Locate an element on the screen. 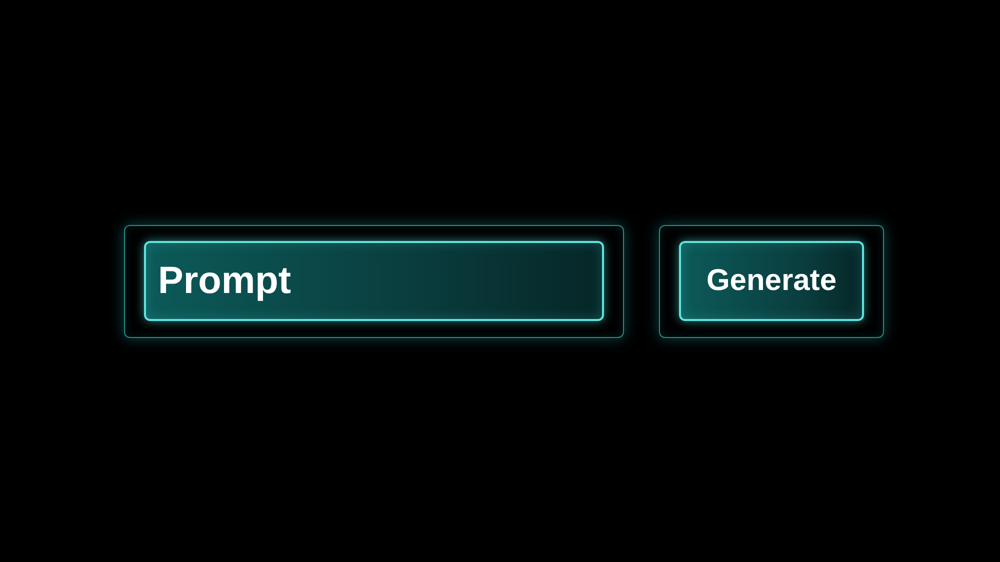 The image size is (1000, 562). prompt-field: Prompt is located at coordinates (374, 281).